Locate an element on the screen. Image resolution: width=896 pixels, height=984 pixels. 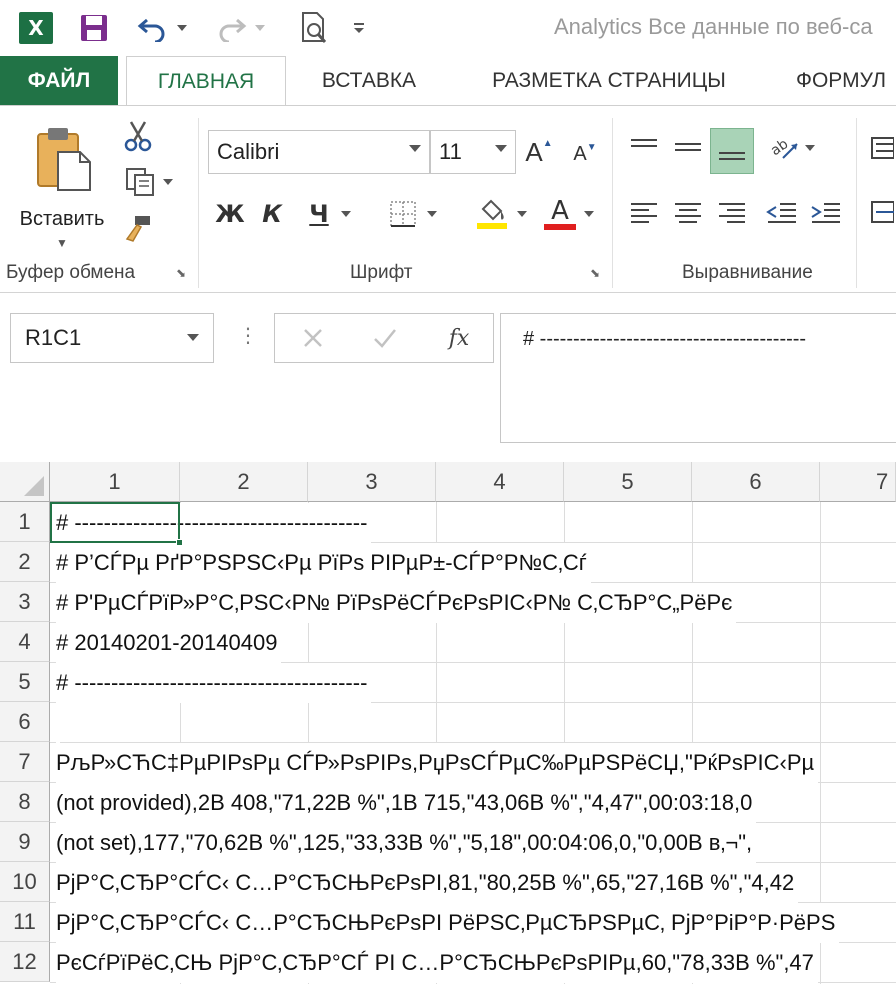
row-header-6: 6 is located at coordinates (25, 722).